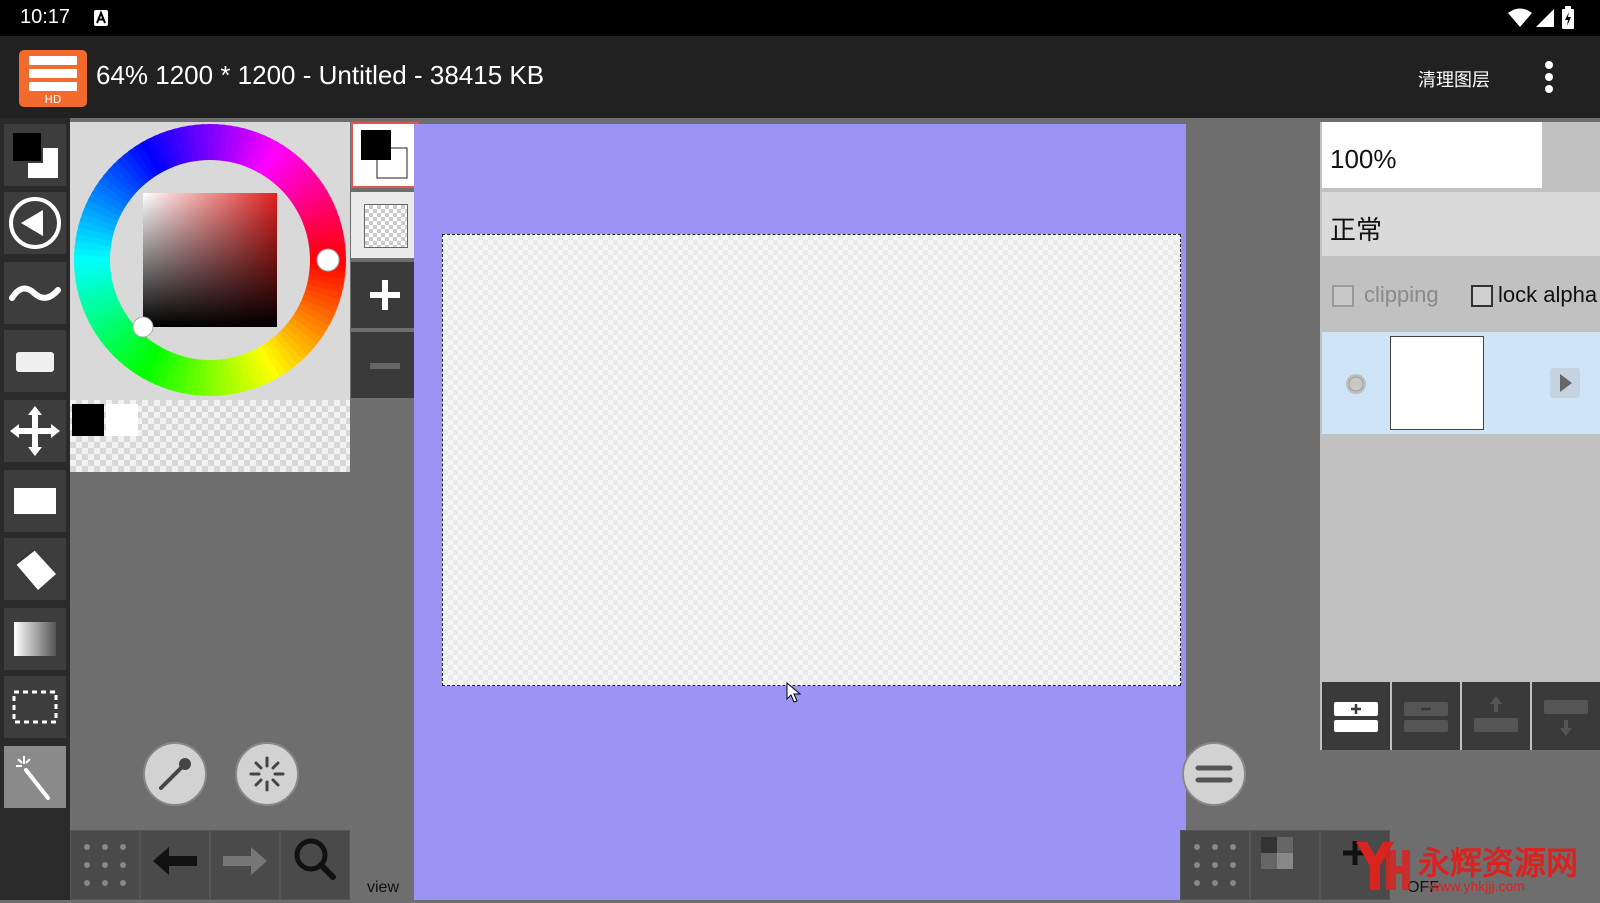 This screenshot has height=903, width=1600. I want to click on eyedropper-icon, so click(175, 774).